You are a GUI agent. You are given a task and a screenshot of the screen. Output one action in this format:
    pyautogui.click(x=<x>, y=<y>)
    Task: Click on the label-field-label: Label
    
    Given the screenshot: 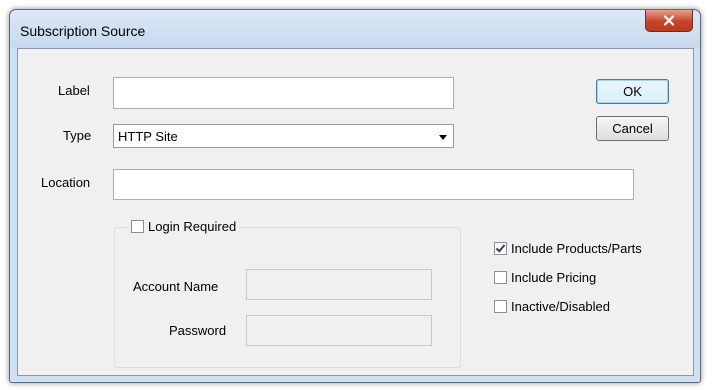 What is the action you would take?
    pyautogui.click(x=74, y=90)
    